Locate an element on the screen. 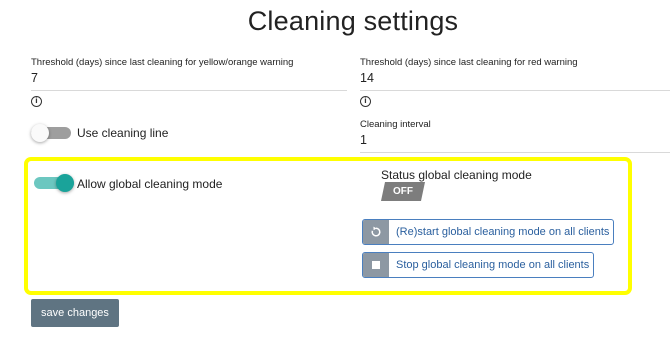  status-badge: OFF is located at coordinates (403, 191).